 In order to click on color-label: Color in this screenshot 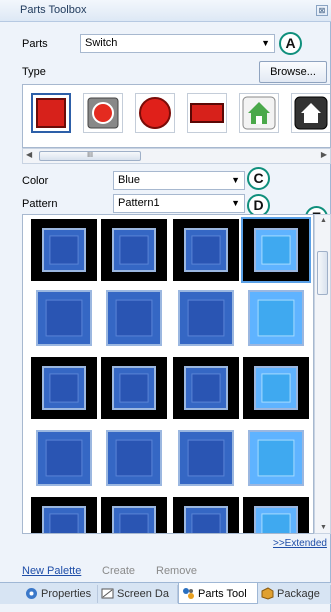, I will do `click(35, 181)`.